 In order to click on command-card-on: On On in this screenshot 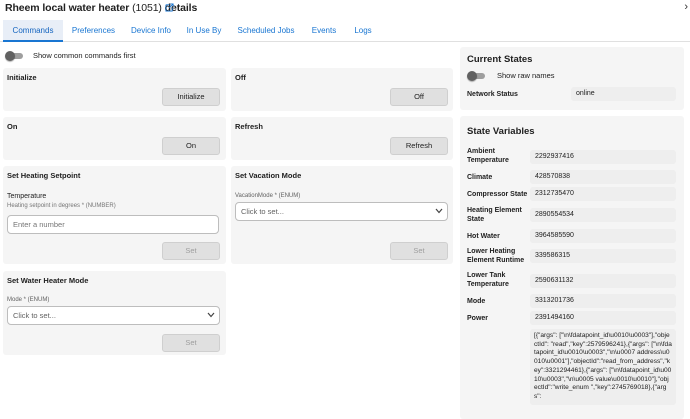, I will do `click(114, 138)`.